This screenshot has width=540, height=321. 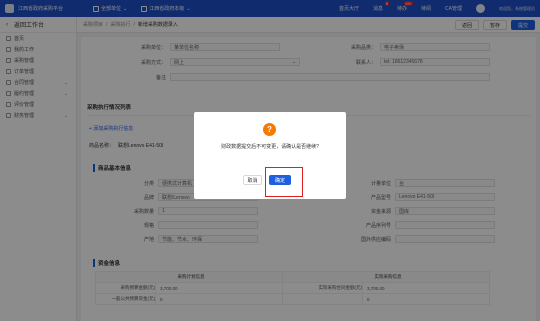 What do you see at coordinates (252, 180) in the screenshot?
I see `cancel-button: 取消` at bounding box center [252, 180].